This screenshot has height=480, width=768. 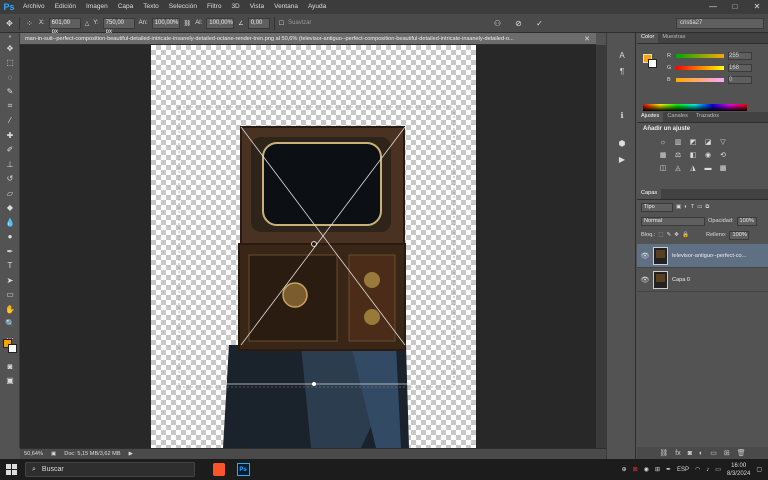 What do you see at coordinates (9, 23) in the screenshot?
I see `move-tool-preset-icon: ✥` at bounding box center [9, 23].